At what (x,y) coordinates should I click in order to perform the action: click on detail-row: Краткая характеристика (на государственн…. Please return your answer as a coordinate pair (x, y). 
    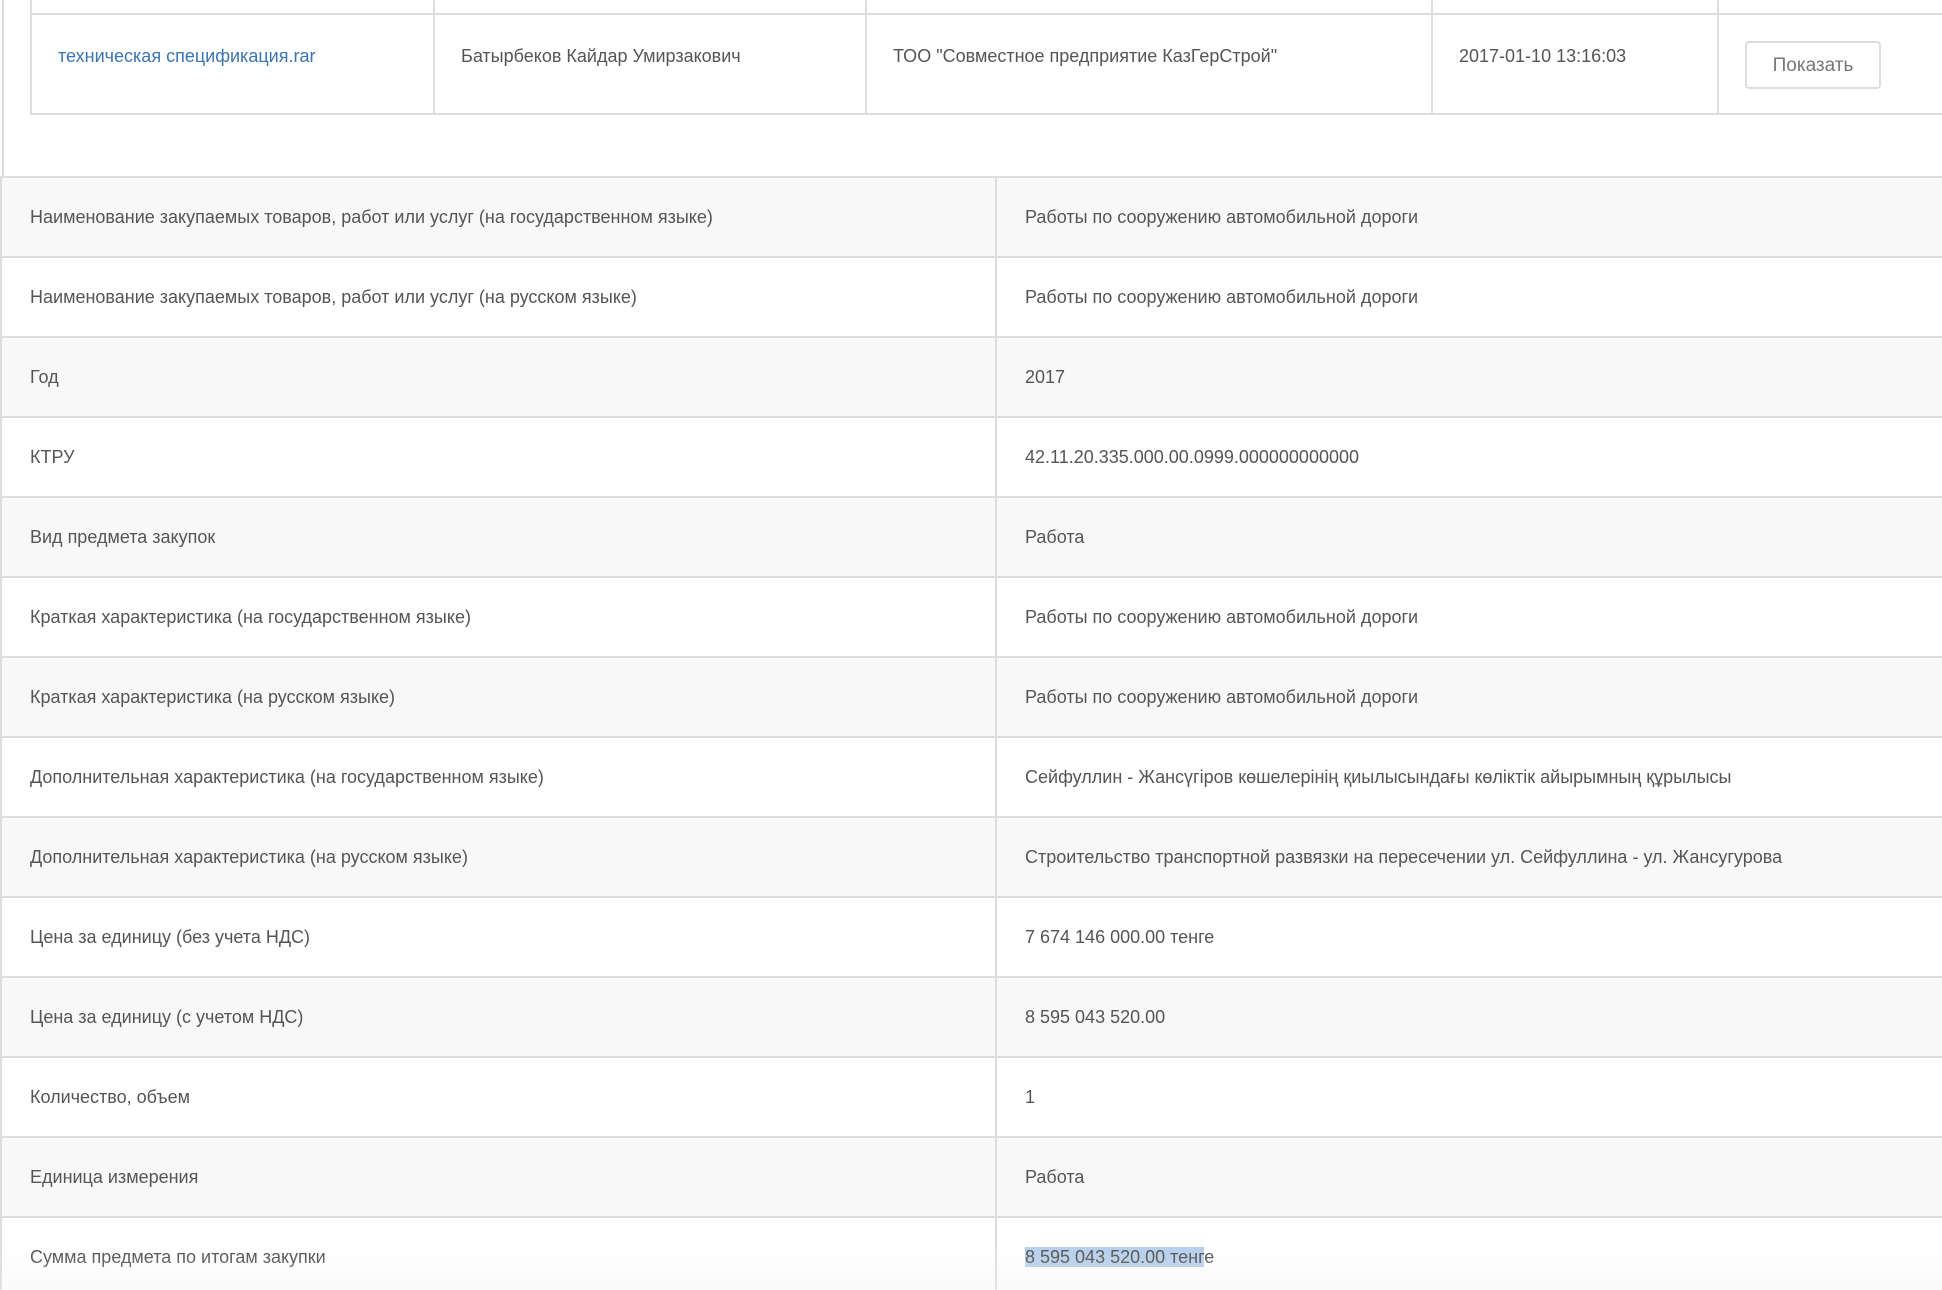
    Looking at the image, I should click on (971, 617).